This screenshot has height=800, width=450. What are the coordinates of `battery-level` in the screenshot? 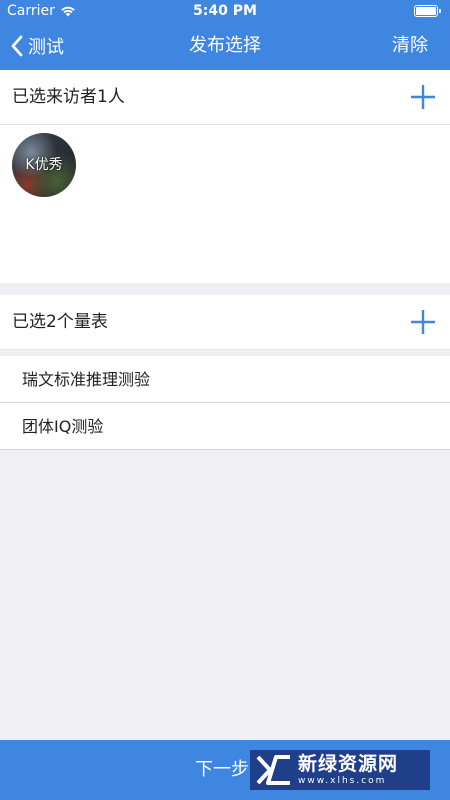 It's located at (426, 11).